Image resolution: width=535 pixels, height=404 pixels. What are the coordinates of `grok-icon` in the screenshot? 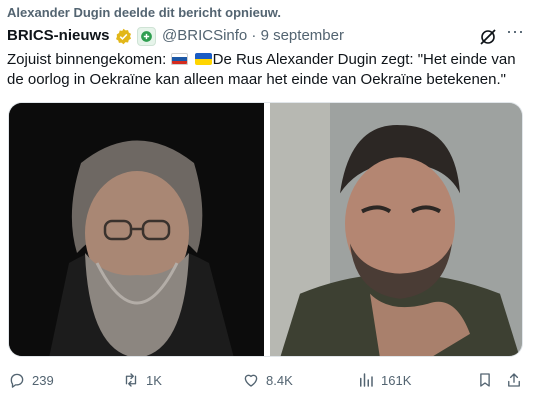 It's located at (488, 37).